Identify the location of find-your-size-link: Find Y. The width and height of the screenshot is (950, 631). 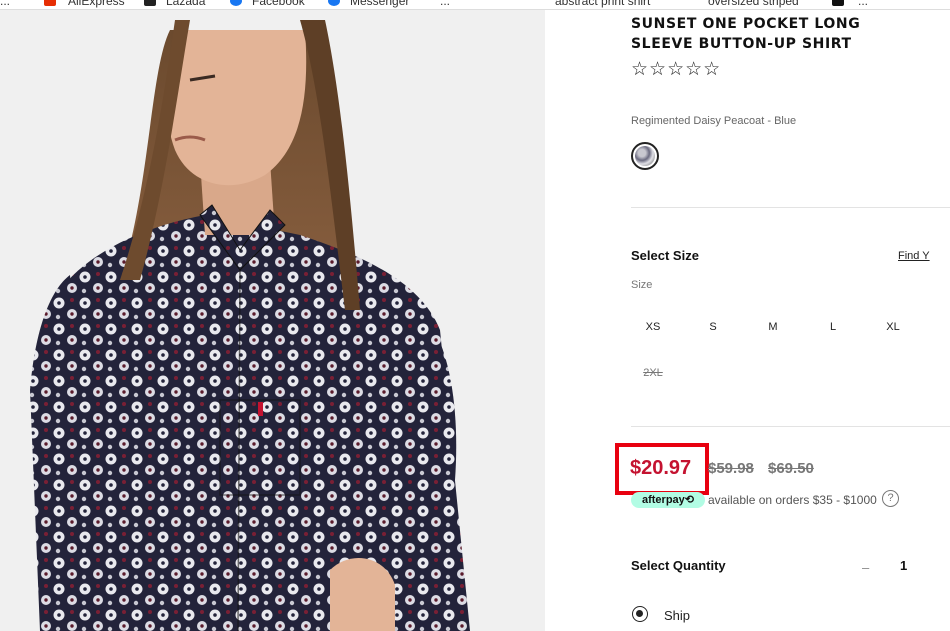
(914, 256).